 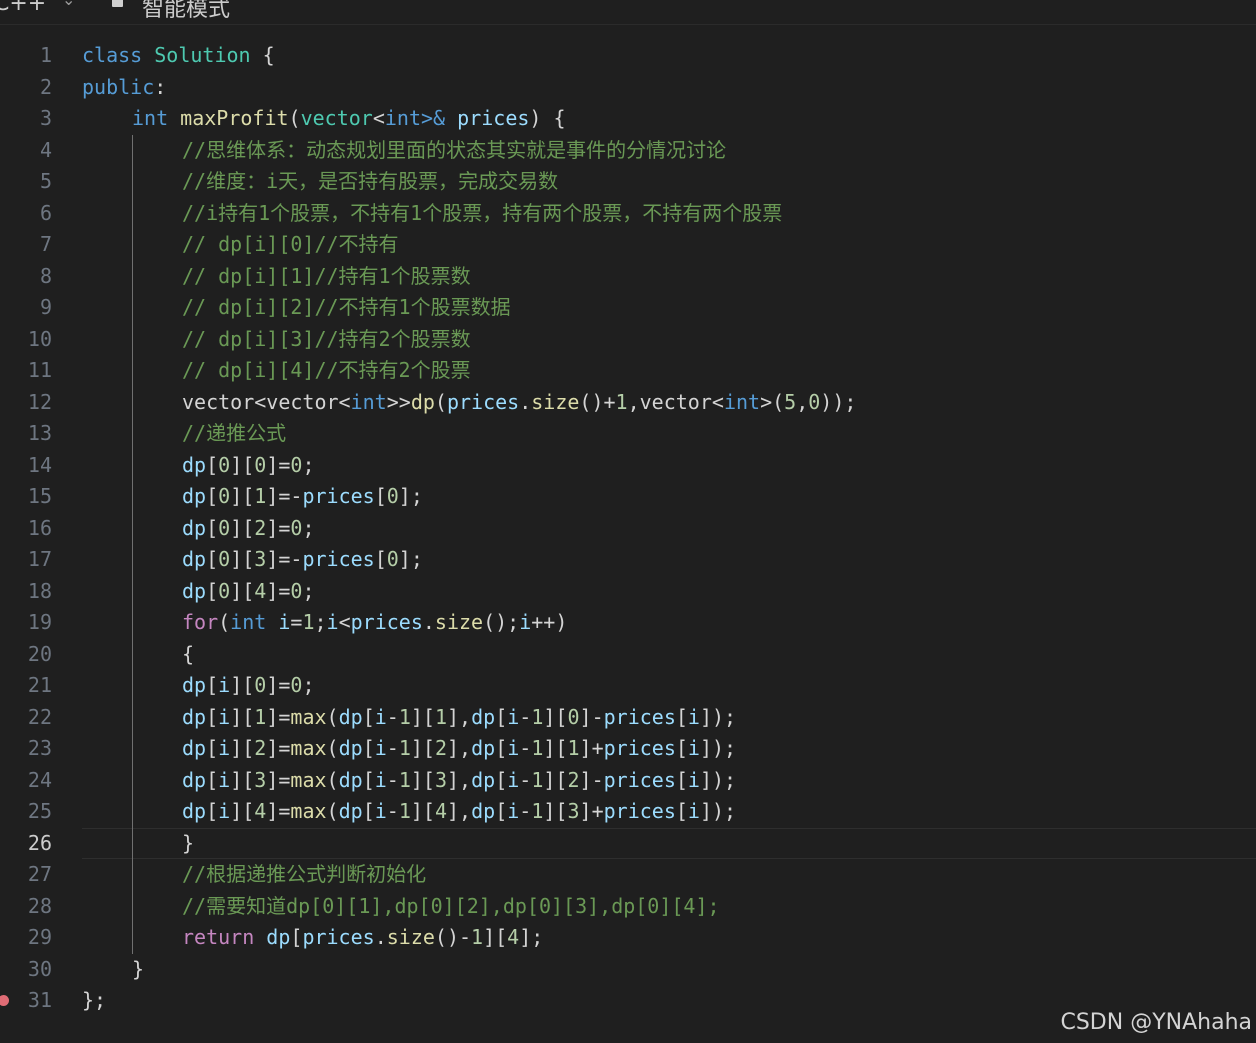 What do you see at coordinates (628, 277) in the screenshot?
I see `code-line: 8 // dp[i][1]//持有1个股票数` at bounding box center [628, 277].